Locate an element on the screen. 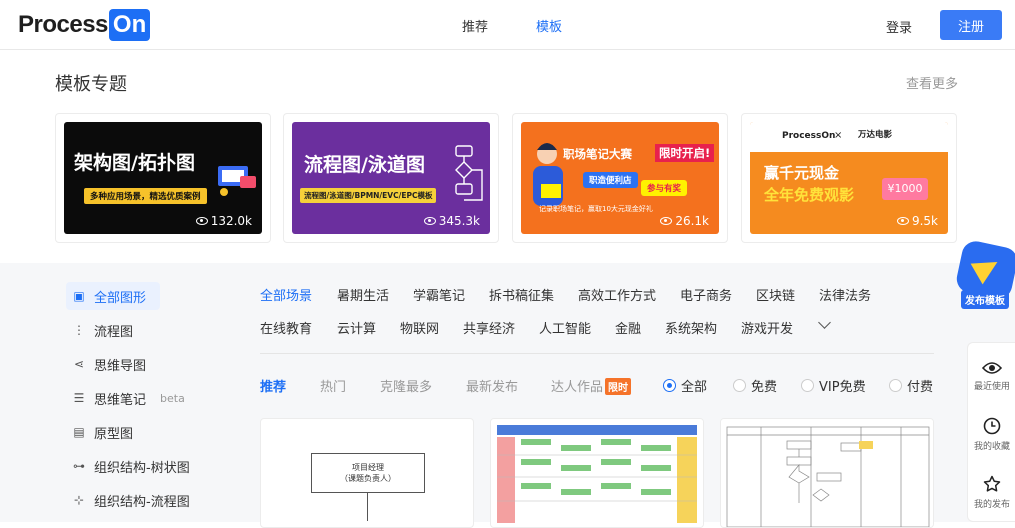  filter-all: 全部 is located at coordinates (685, 385).